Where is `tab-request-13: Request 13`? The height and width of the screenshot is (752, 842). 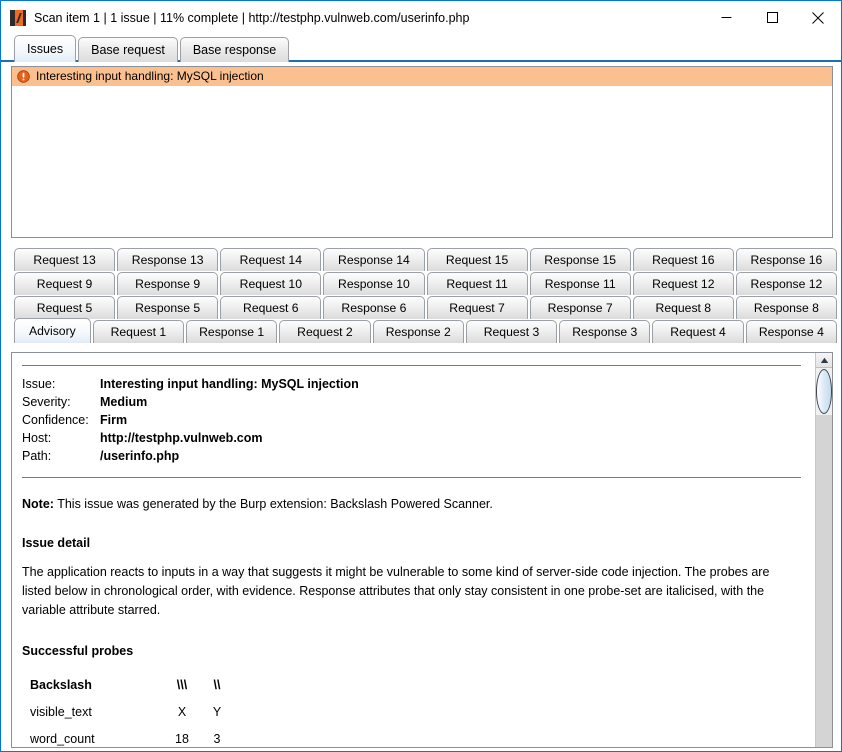
tab-request-13: Request 13 is located at coordinates (65, 259).